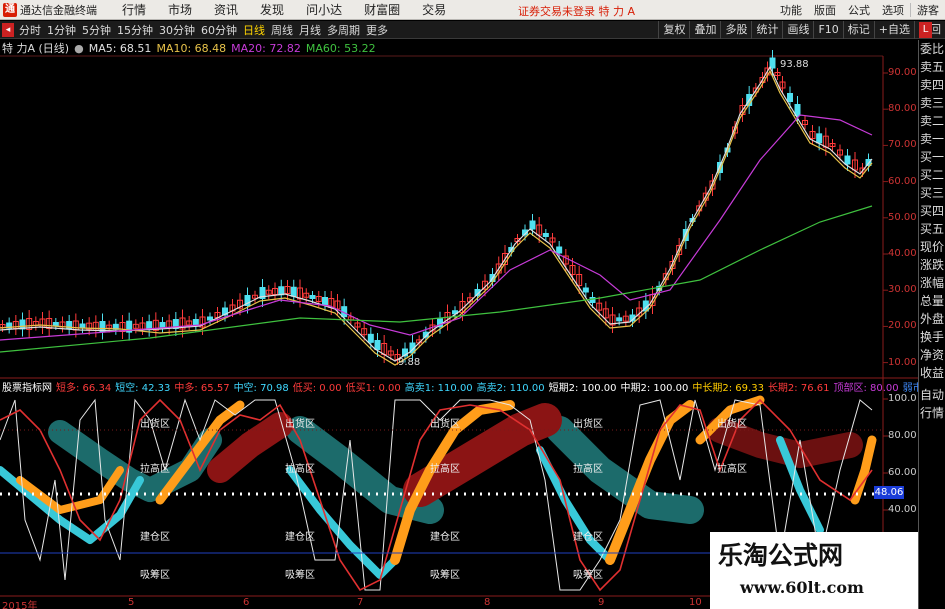 Image resolution: width=945 pixels, height=609 pixels. Describe the element at coordinates (246, 602) in the screenshot. I see `date-tick: 6` at that location.